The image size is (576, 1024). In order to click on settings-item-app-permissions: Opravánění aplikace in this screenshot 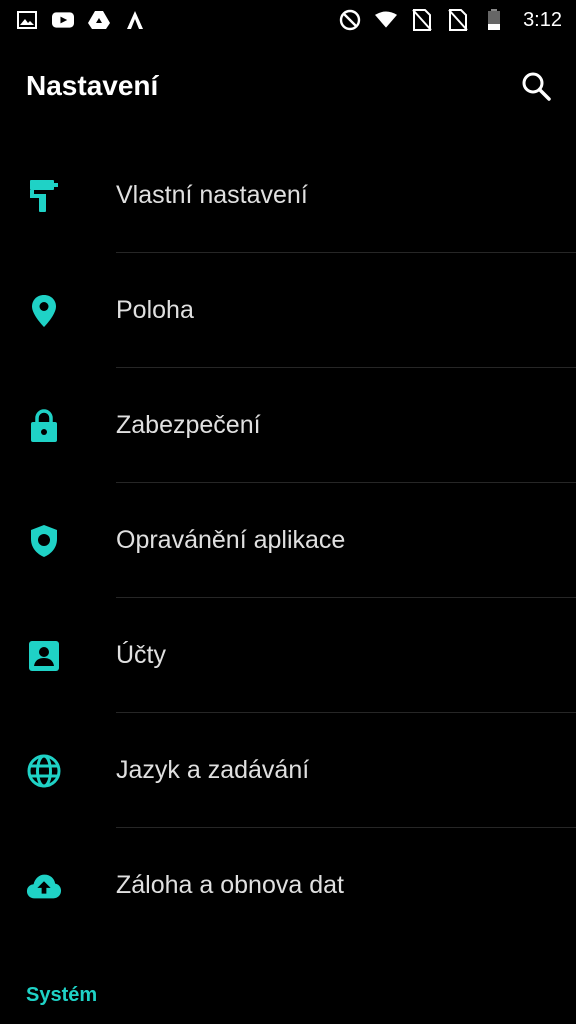, I will do `click(288, 540)`.